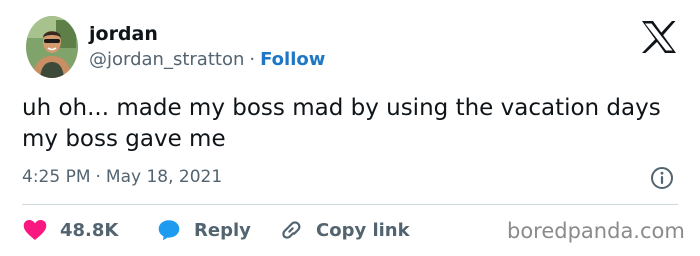 The width and height of the screenshot is (700, 256). I want to click on like-button: 48.8K, so click(70, 230).